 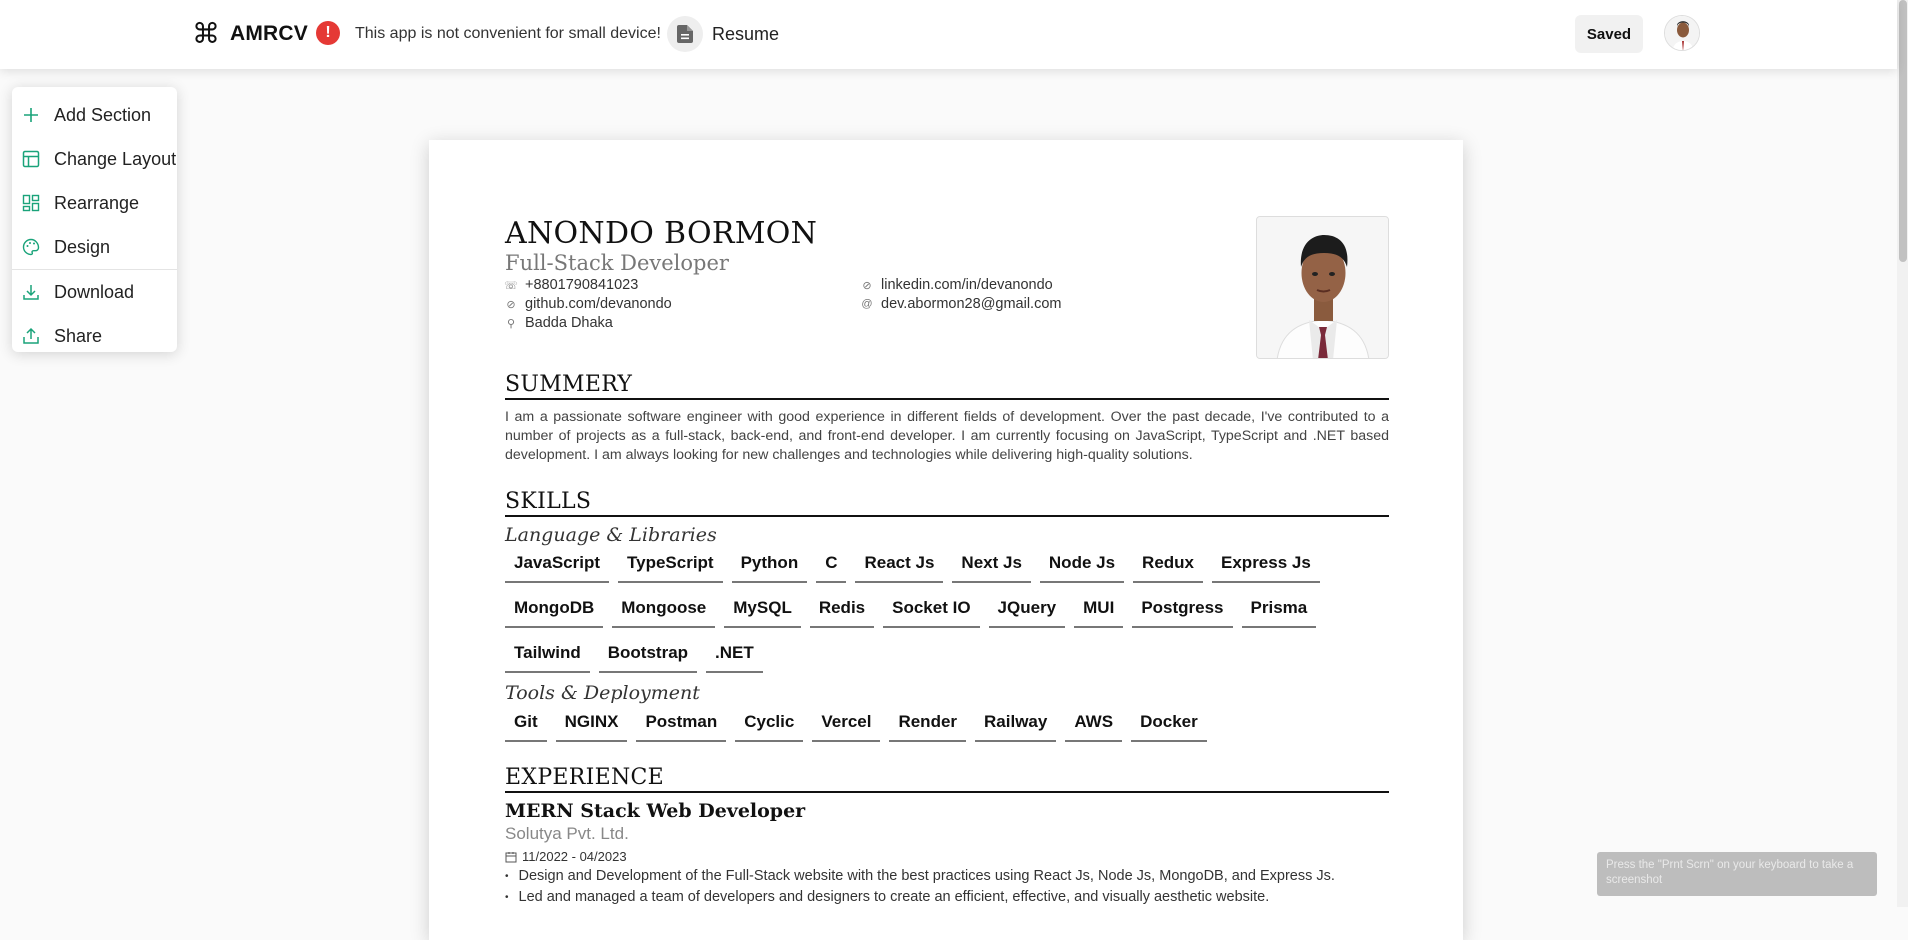 I want to click on warning-icon: !, so click(x=328, y=33).